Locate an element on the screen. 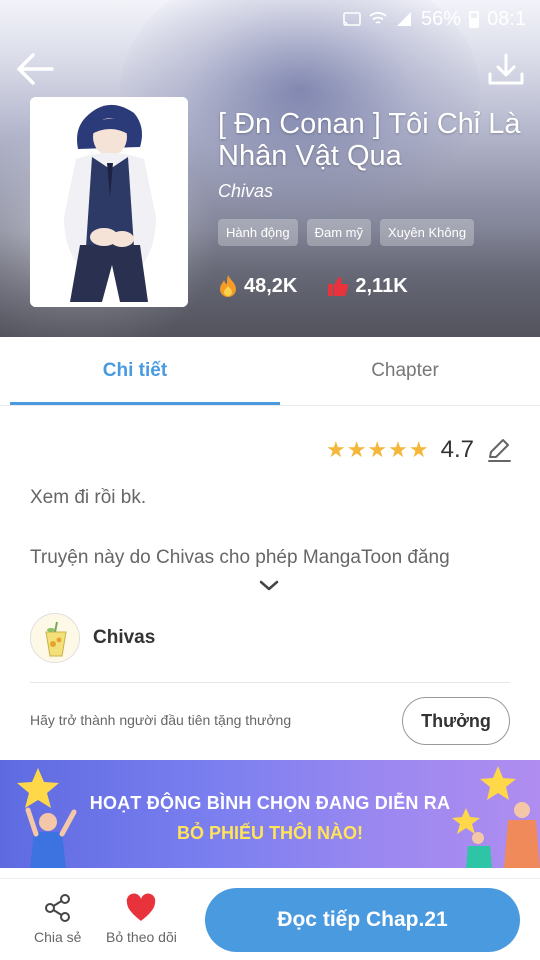 The width and height of the screenshot is (540, 960). divider is located at coordinates (270, 682).